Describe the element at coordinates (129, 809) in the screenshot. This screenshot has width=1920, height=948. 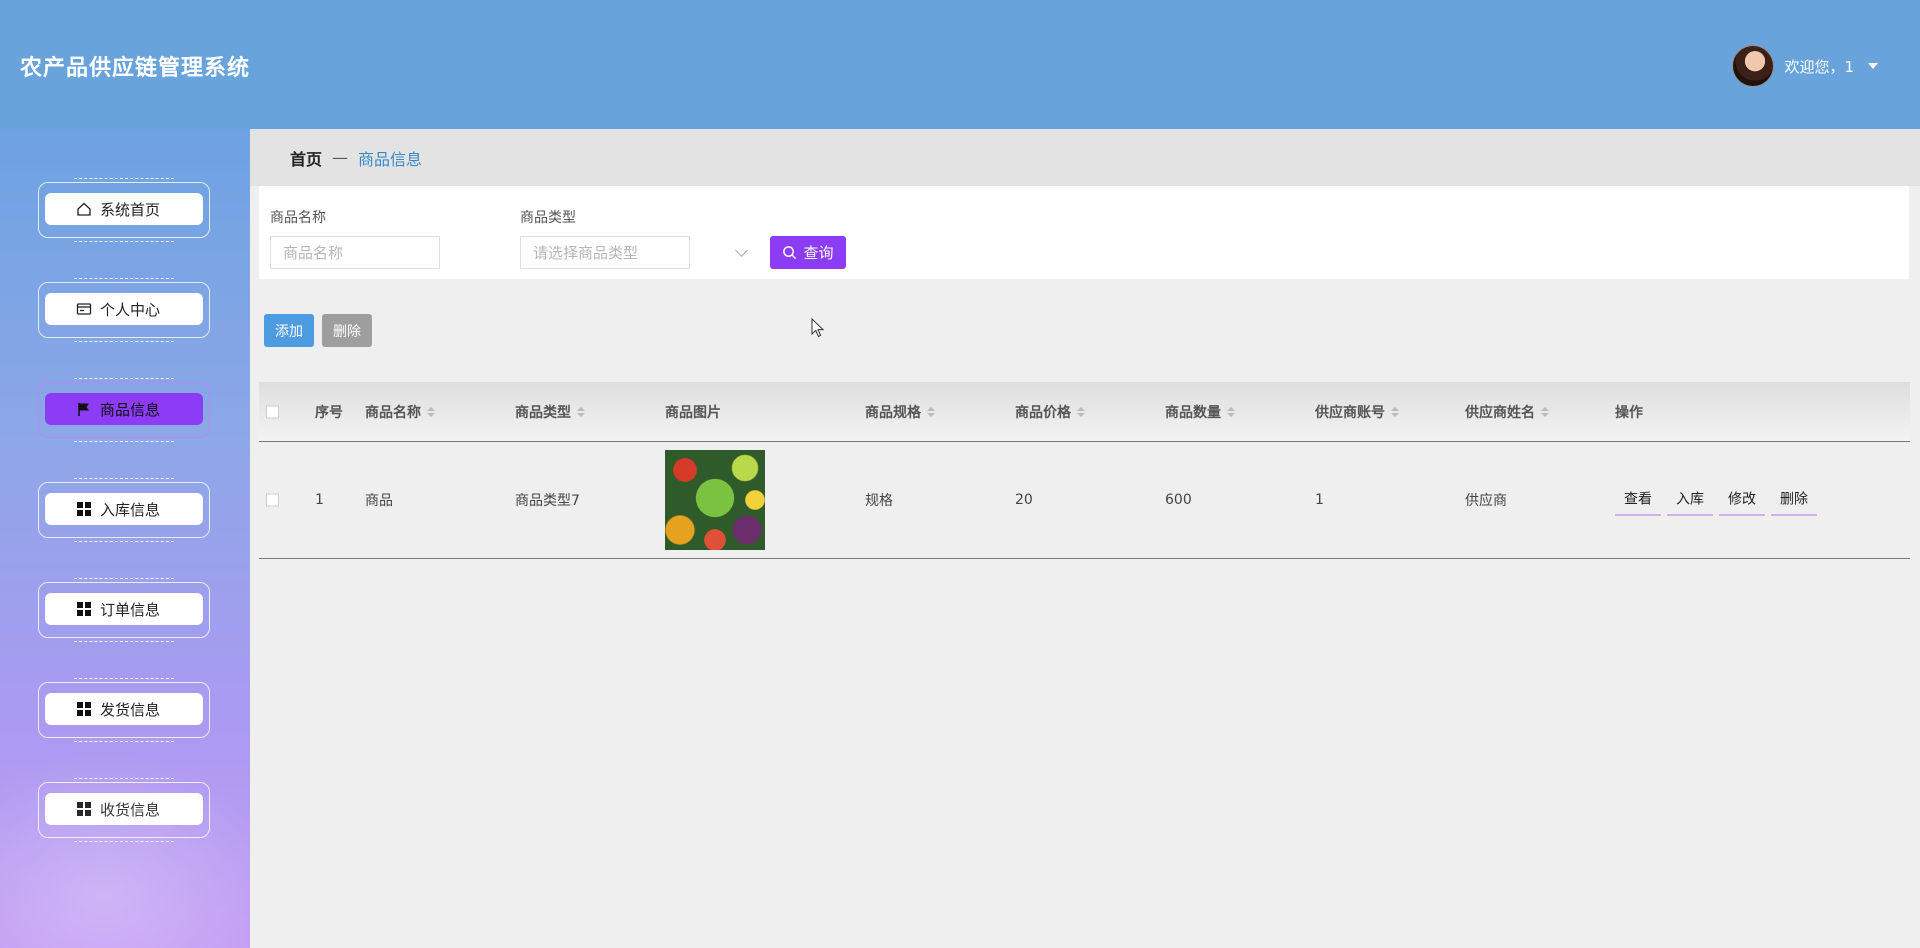
I see `sidebar-item-label: 收货信息` at that location.